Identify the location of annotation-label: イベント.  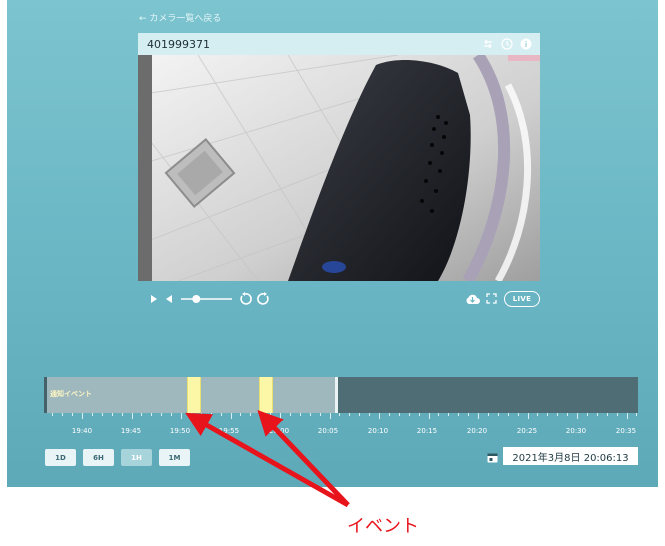
(383, 526).